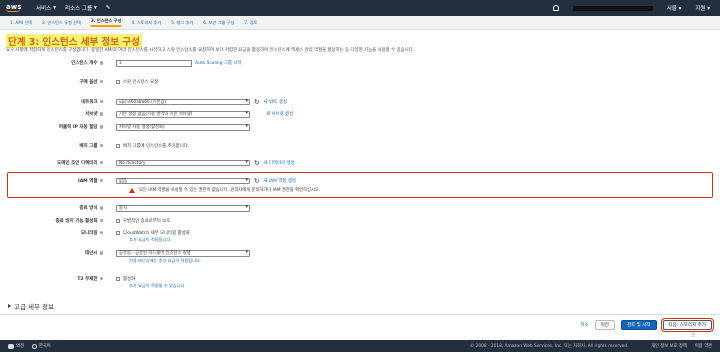 The image size is (720, 352). Describe the element at coordinates (58, 253) in the screenshot. I see `field-label: 테넌시` at that location.